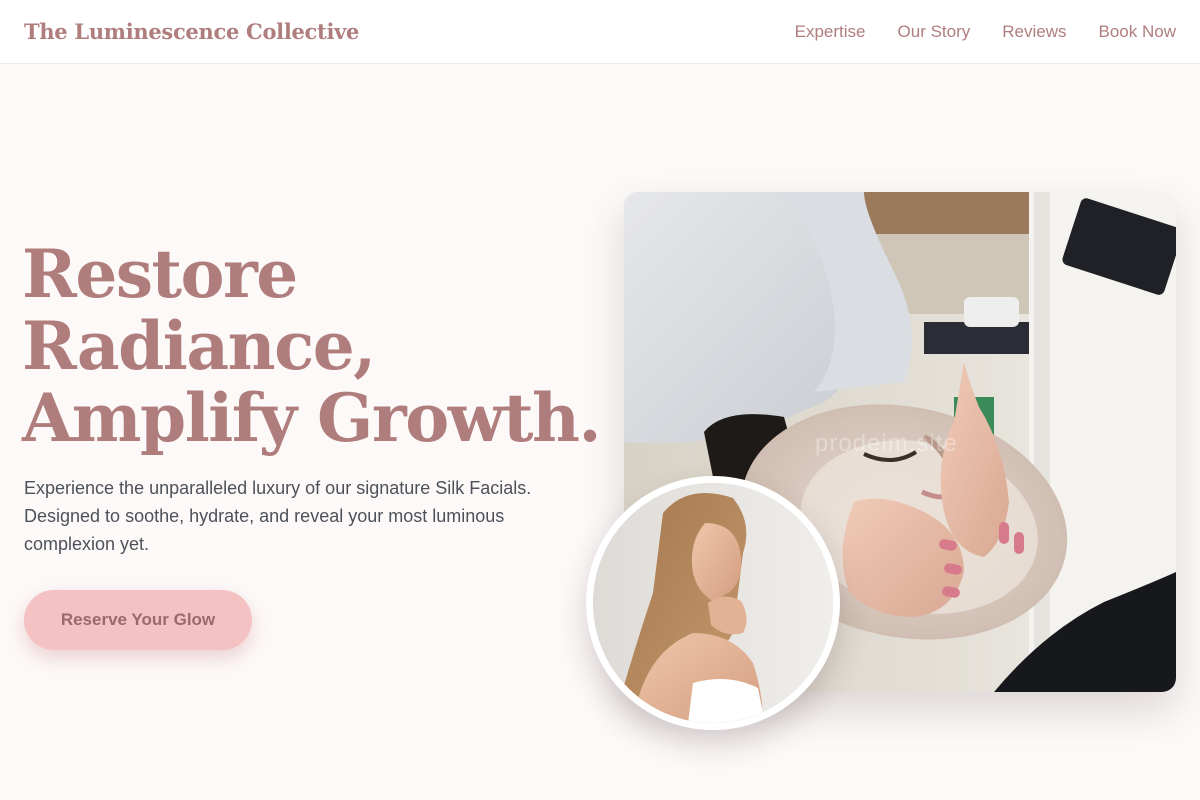  Describe the element at coordinates (713, 603) in the screenshot. I see `model-portrait-image` at that location.